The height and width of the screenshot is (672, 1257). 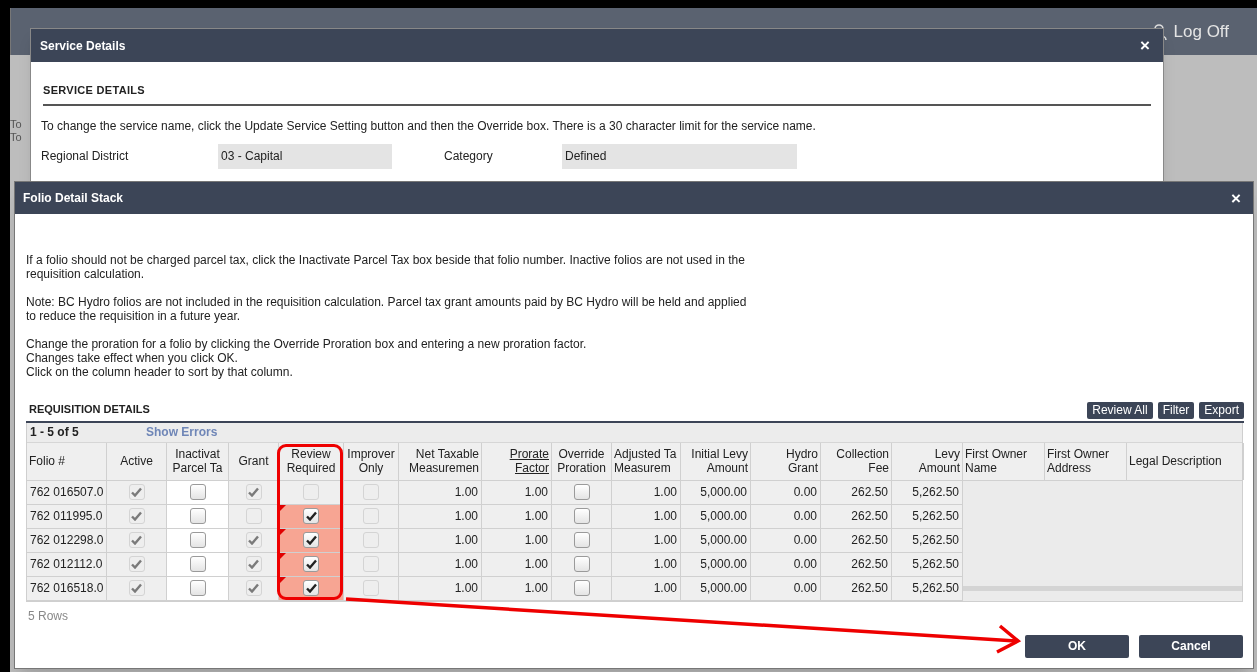 What do you see at coordinates (679, 156) in the screenshot?
I see `read-only-field: Defined` at bounding box center [679, 156].